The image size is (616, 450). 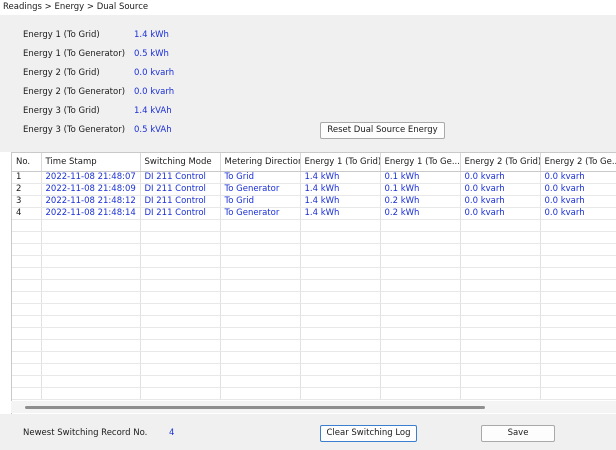 What do you see at coordinates (368, 433) in the screenshot?
I see `clear-switching-log-button: Clear Switching Log` at bounding box center [368, 433].